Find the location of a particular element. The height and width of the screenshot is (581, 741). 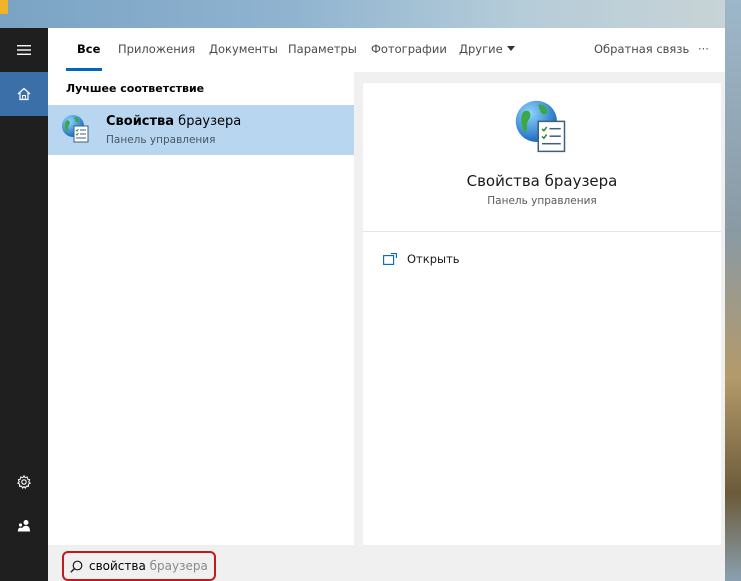

search-icon is located at coordinates (76, 566).